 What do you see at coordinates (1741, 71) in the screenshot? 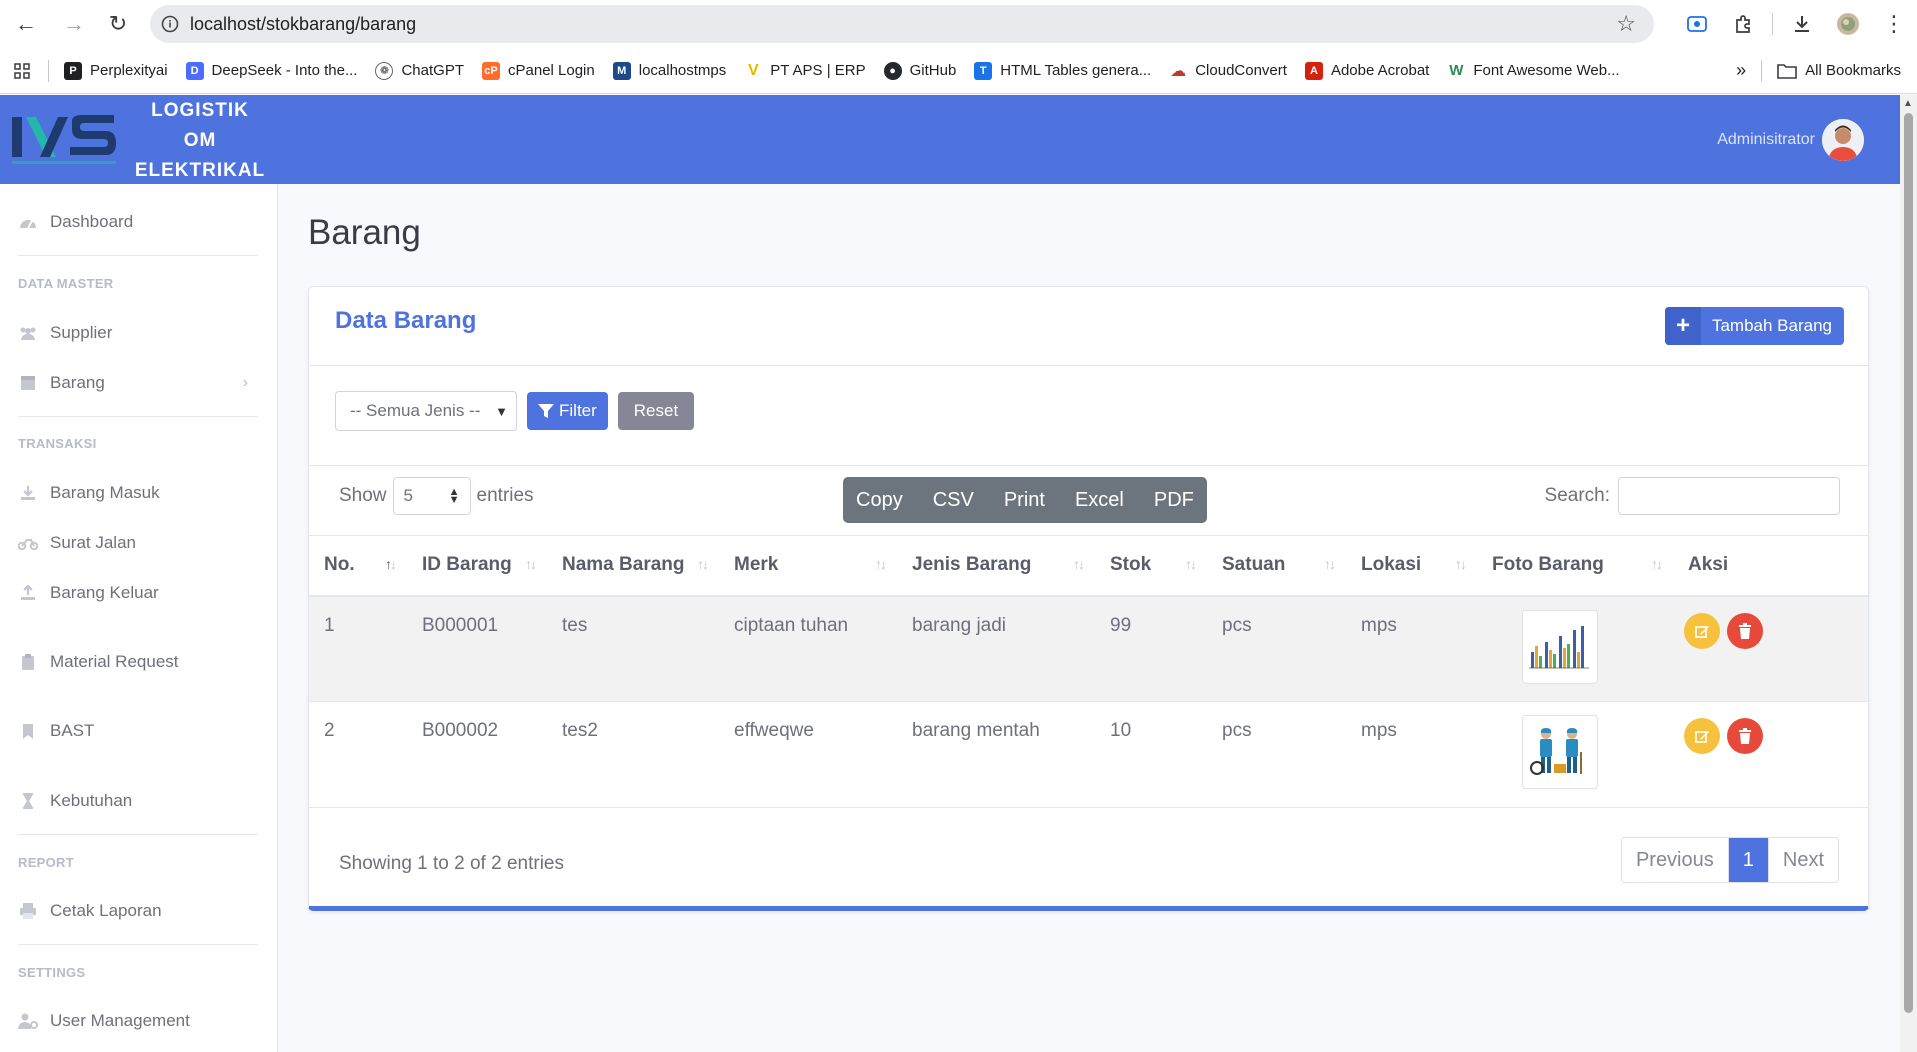
I see `more-bookmarks-icon: »` at bounding box center [1741, 71].